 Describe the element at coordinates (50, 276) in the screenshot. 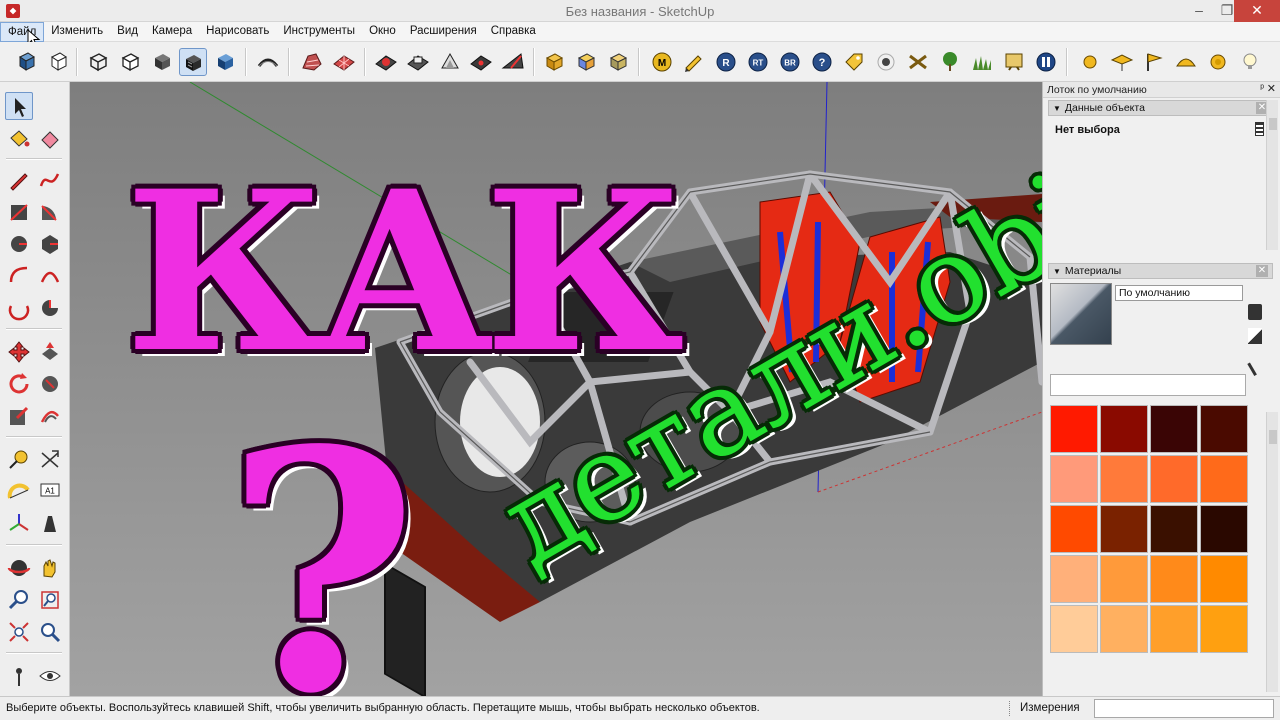

I see `two-point-arc-icon` at that location.